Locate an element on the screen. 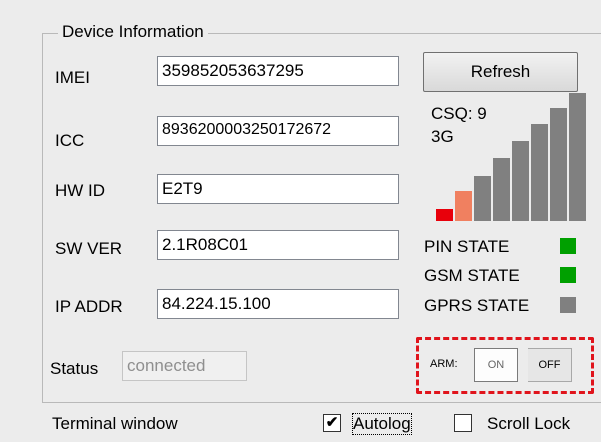 The width and height of the screenshot is (601, 442). gsm-state-label: GSM STATE is located at coordinates (472, 275).